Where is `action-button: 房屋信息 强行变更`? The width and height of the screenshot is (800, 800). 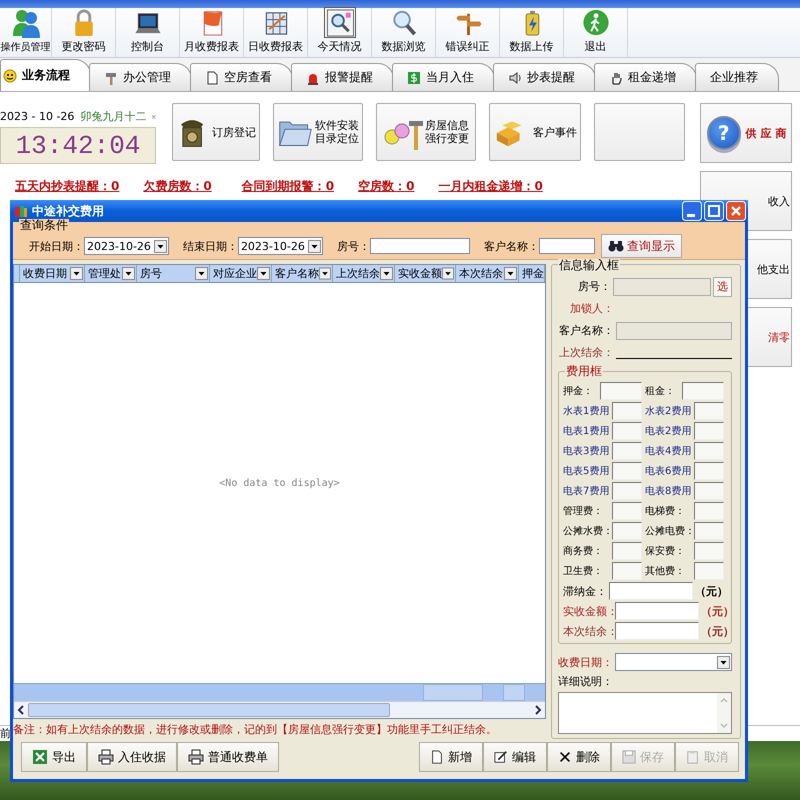 action-button: 房屋信息 强行变更 is located at coordinates (426, 132).